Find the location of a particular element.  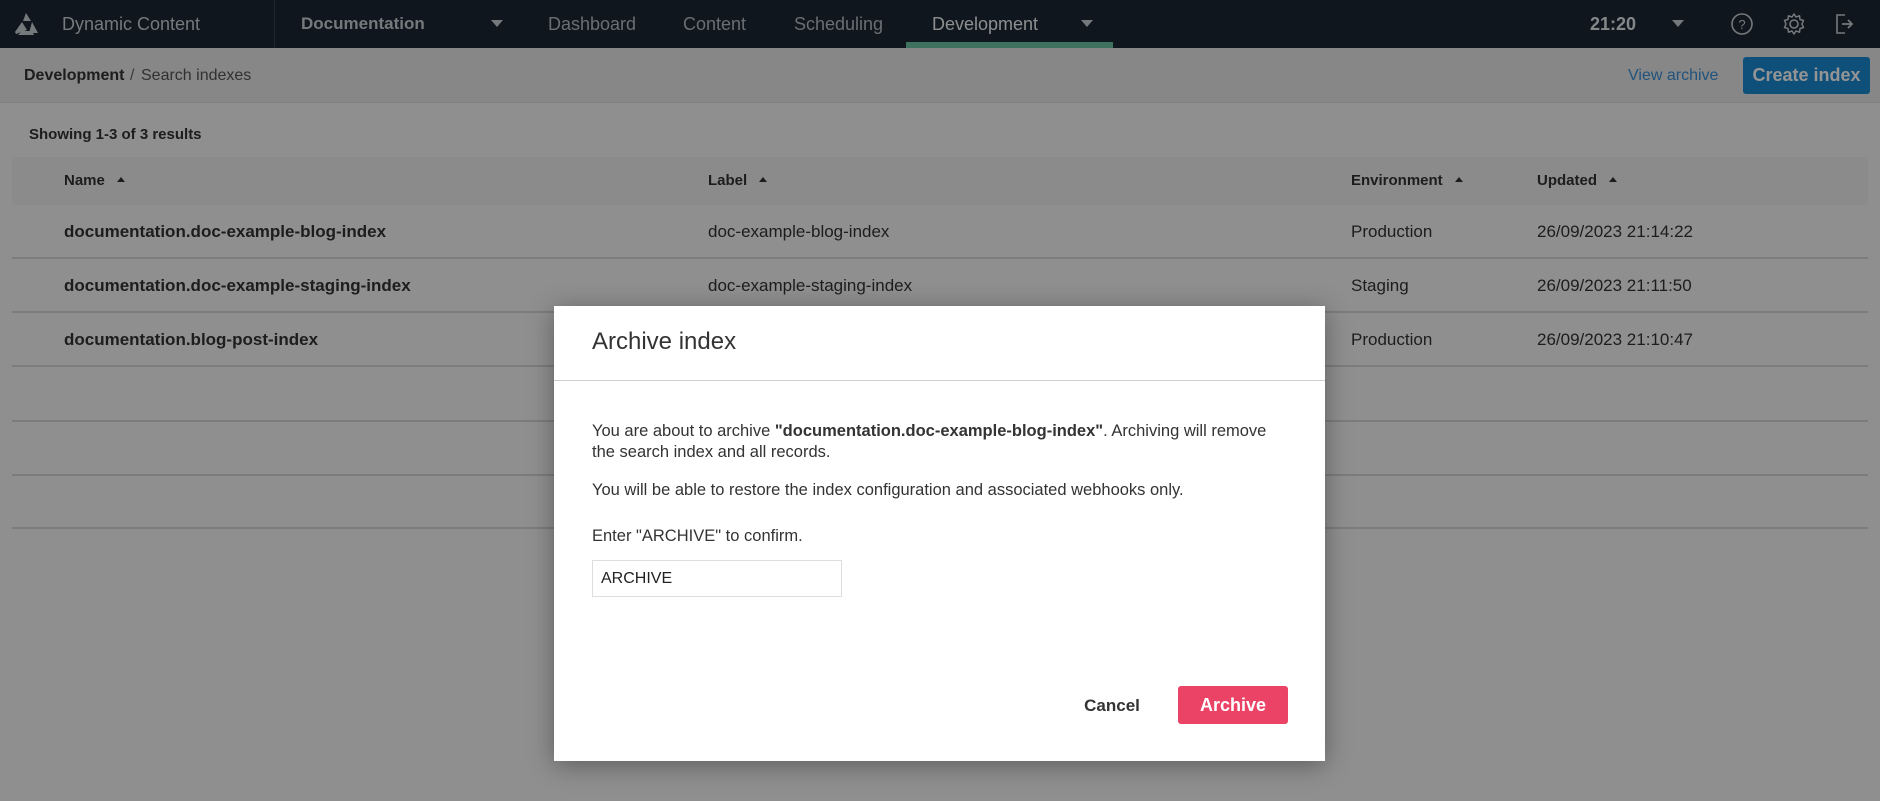

confirm-archive-input is located at coordinates (717, 578).